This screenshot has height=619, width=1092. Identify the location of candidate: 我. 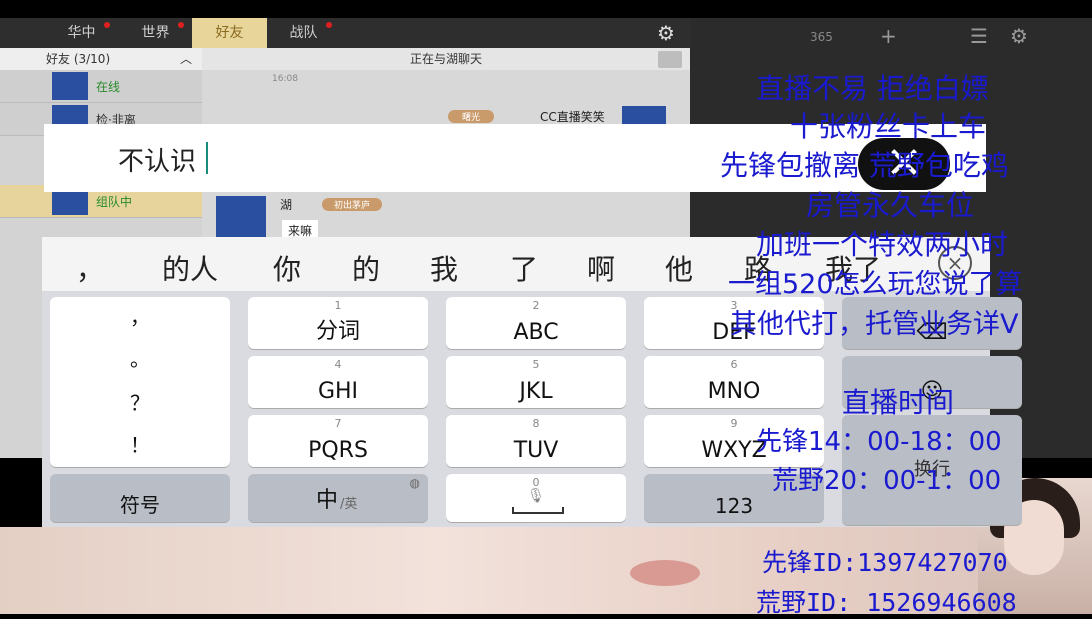
(444, 268).